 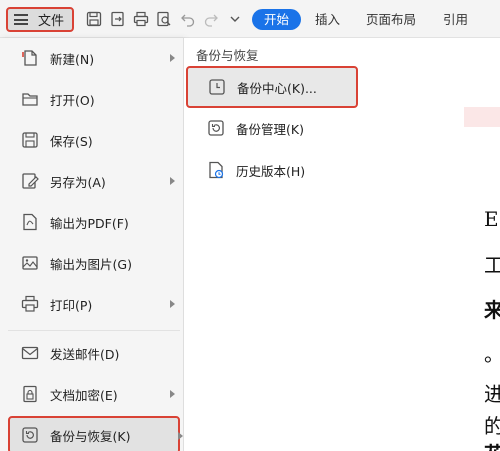 I want to click on menu-item-label: 另存为(A), so click(x=78, y=182).